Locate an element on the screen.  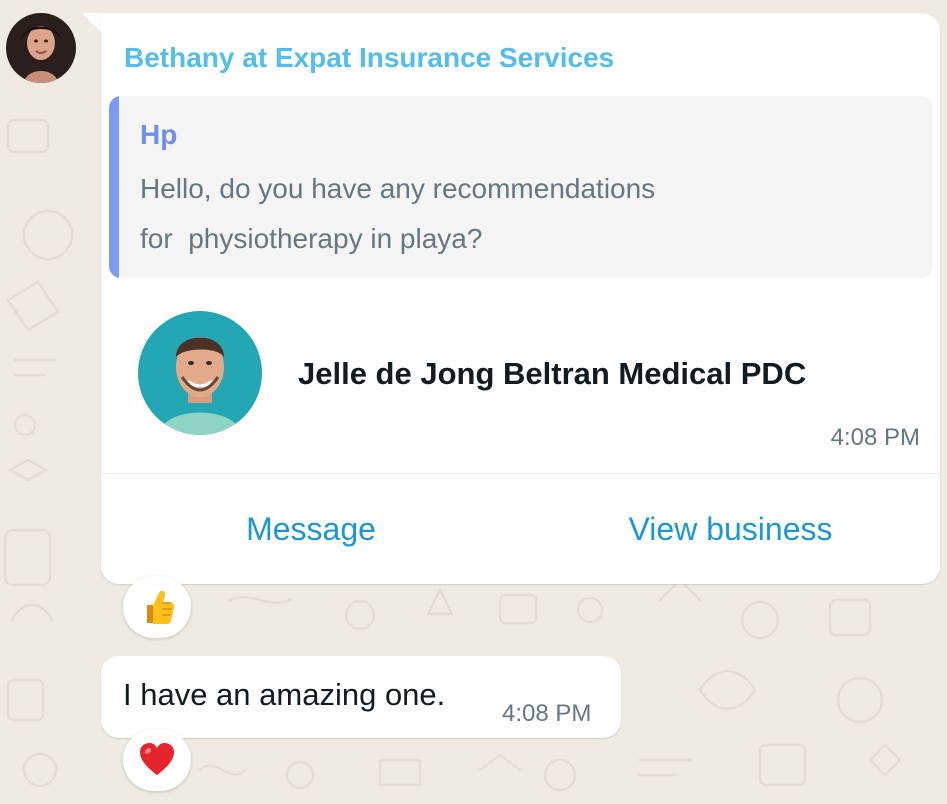
text-message-bubble: I have an amazing one. 4:08 PM is located at coordinates (361, 697).